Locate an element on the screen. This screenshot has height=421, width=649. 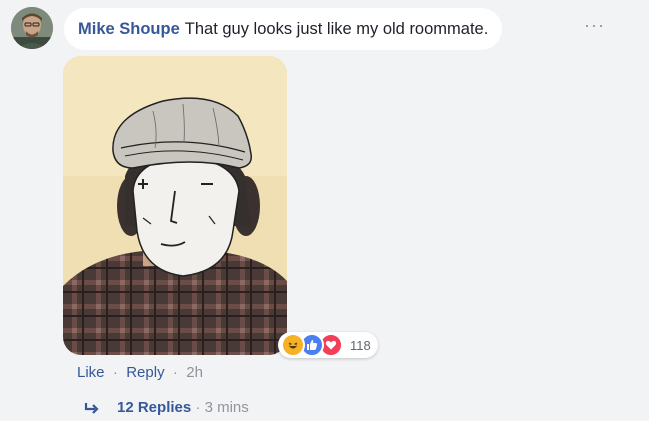
reactions-summary: 118 is located at coordinates (328, 345).